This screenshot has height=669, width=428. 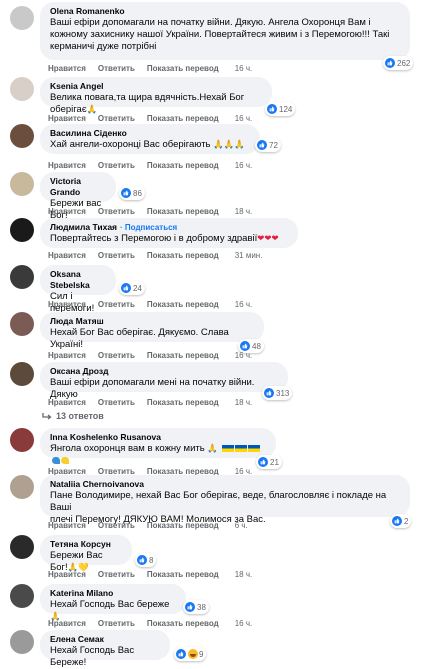 What do you see at coordinates (152, 321) in the screenshot?
I see `comment-author: Люда Матяш` at bounding box center [152, 321].